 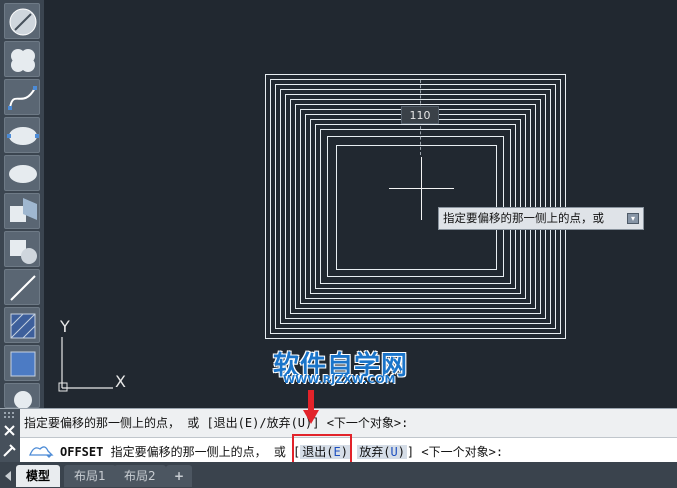 I want to click on command-name: OFFSET, so click(x=82, y=452).